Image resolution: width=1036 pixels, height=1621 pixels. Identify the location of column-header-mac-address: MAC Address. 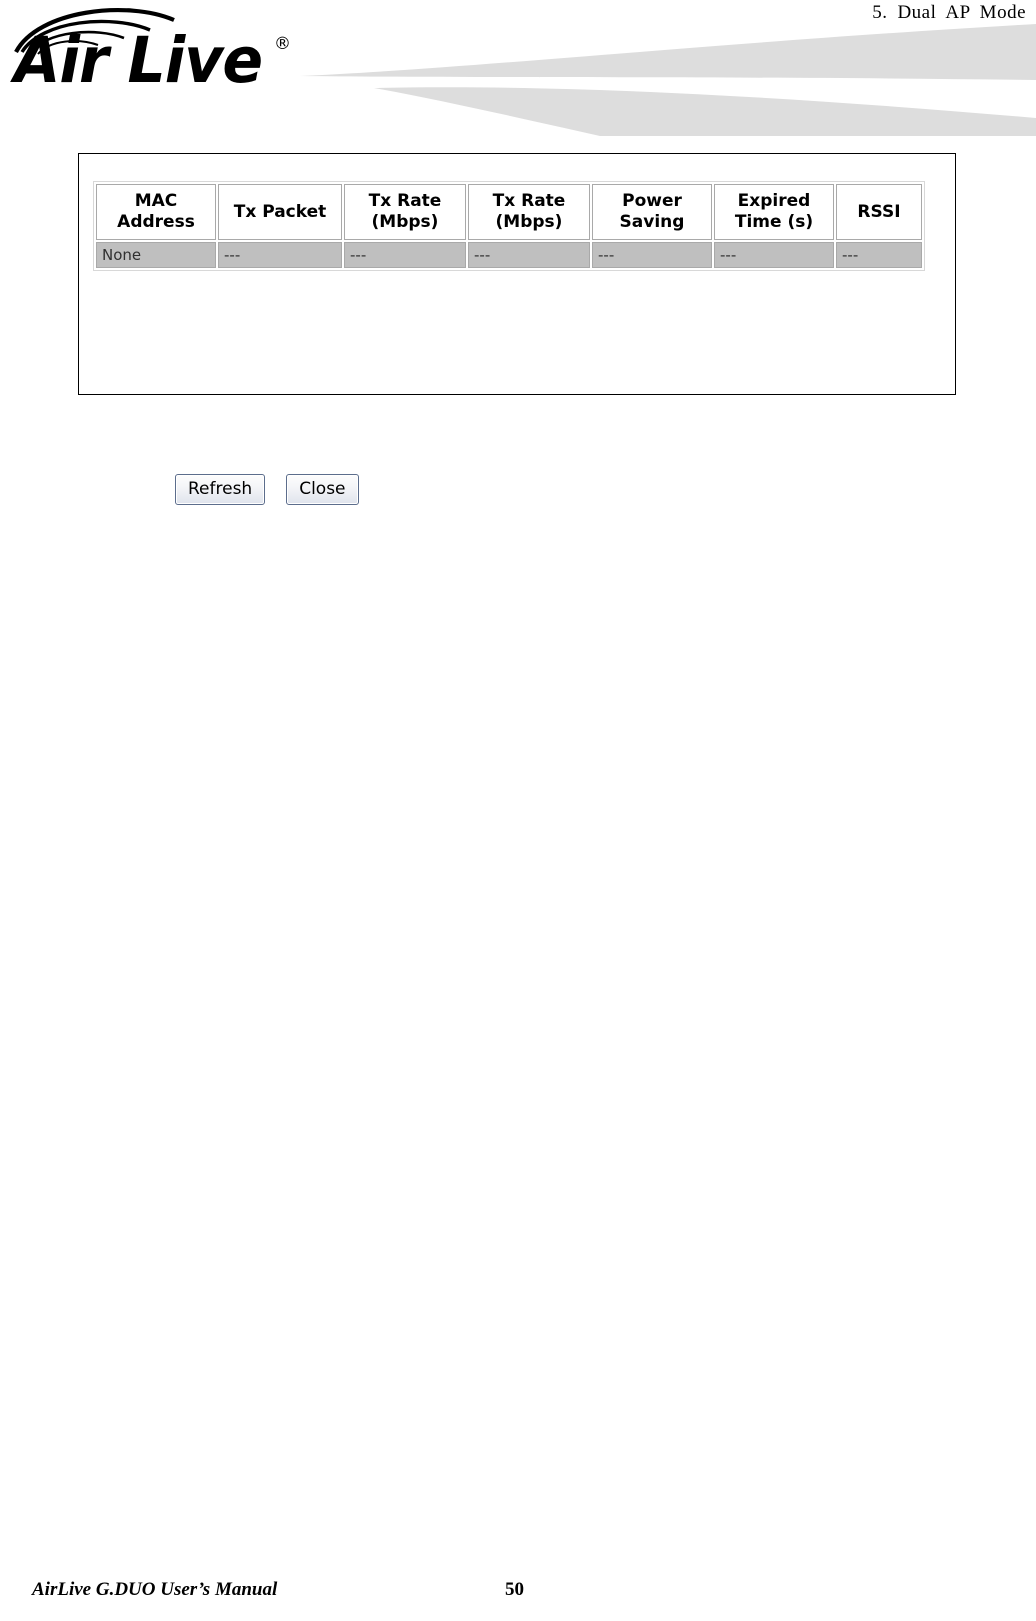
(156, 212).